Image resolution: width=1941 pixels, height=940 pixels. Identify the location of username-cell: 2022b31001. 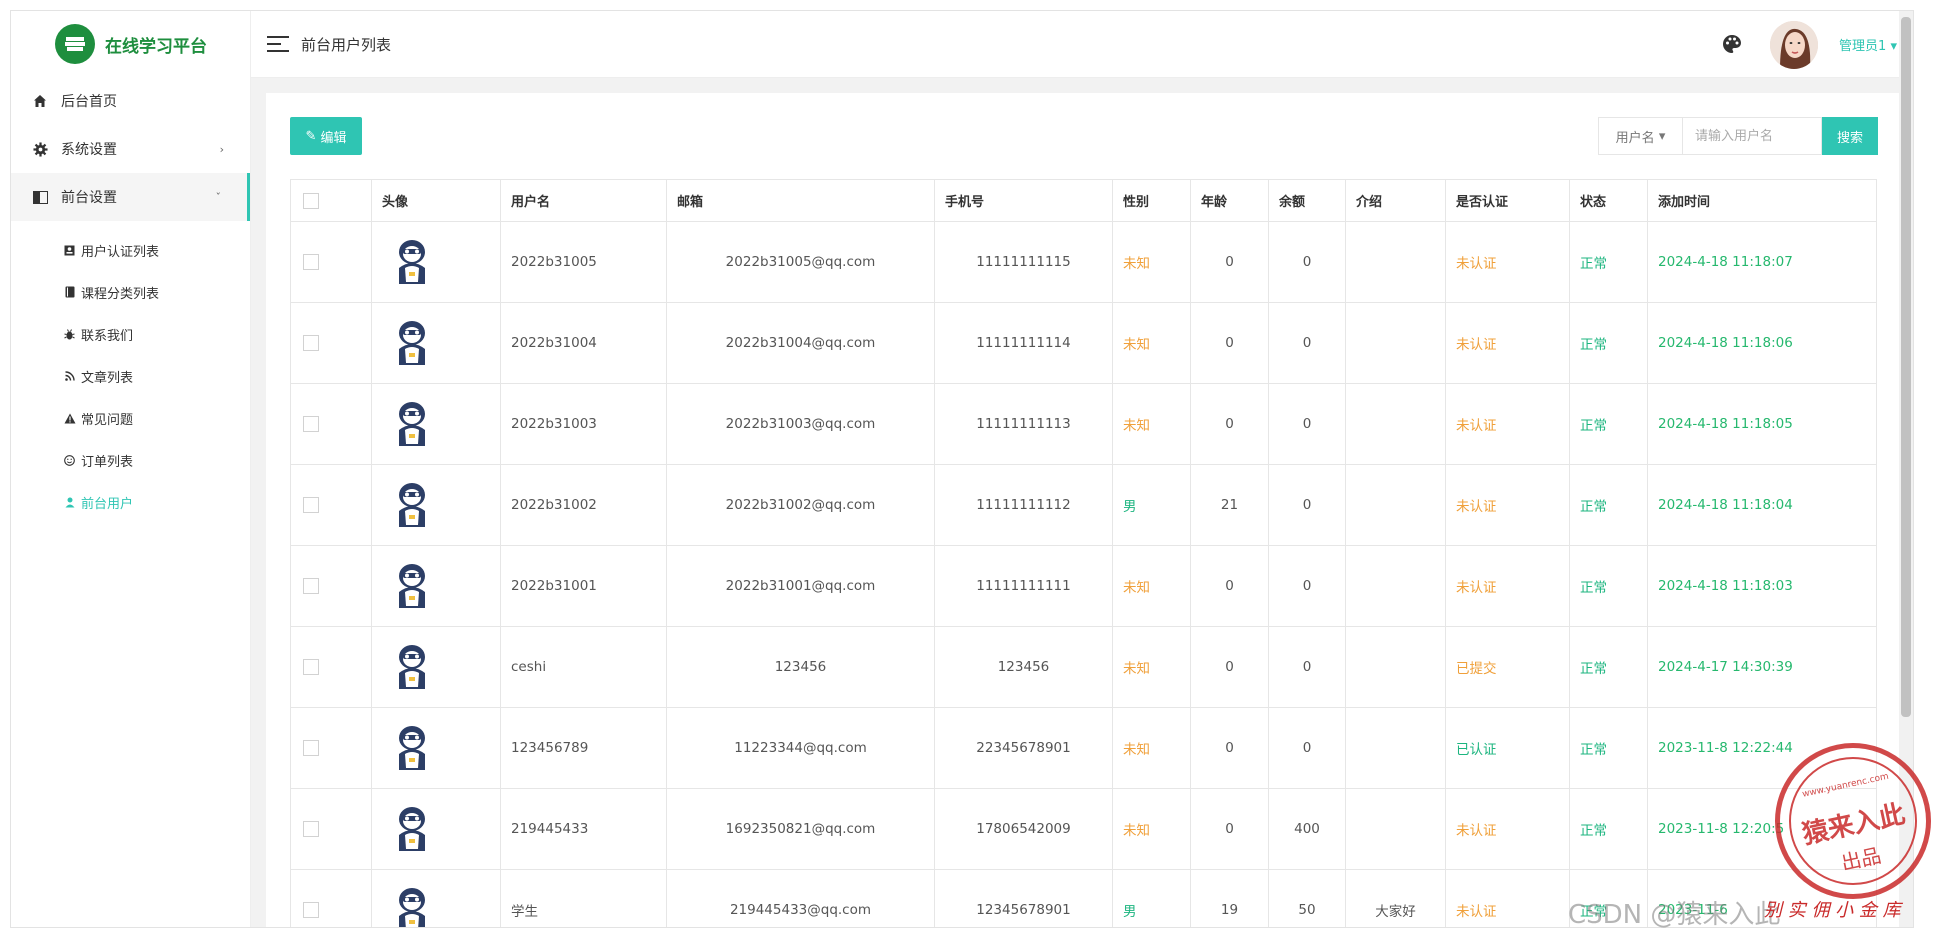
(583, 586).